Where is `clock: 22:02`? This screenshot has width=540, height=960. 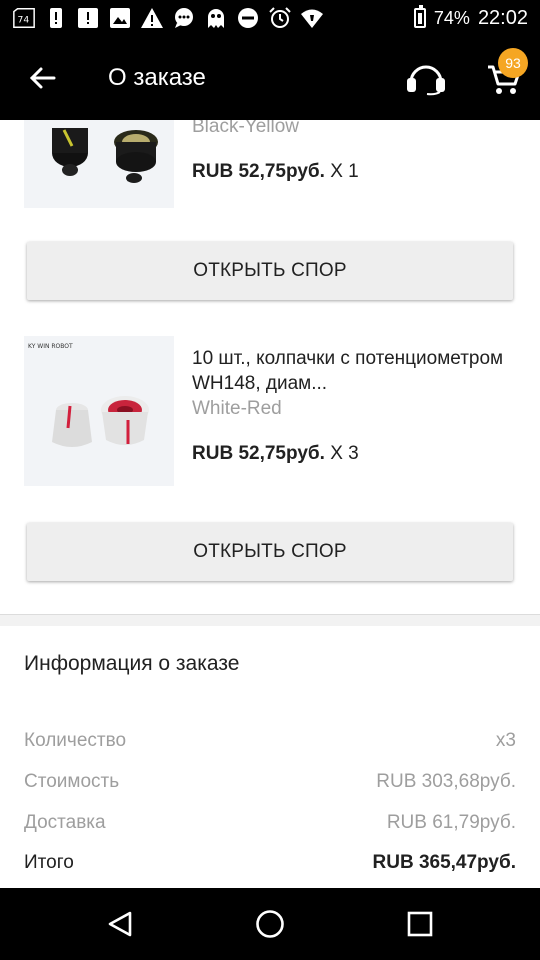
clock: 22:02 is located at coordinates (502, 17).